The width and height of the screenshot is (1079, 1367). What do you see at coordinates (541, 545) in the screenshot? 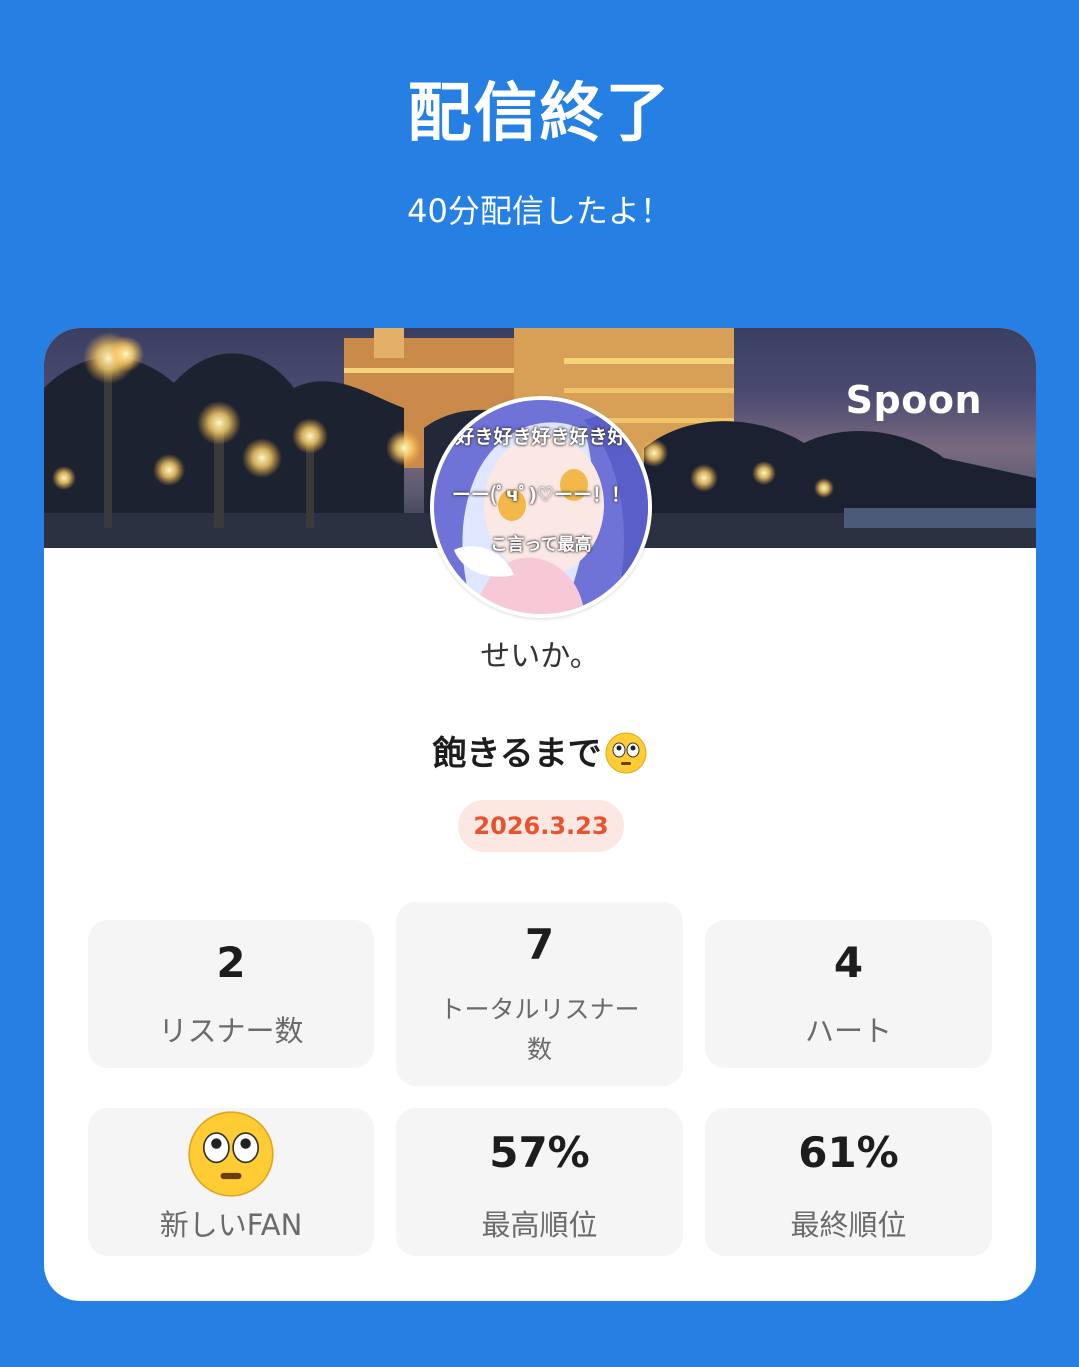
I see `avatar-text-line: こ言って最高` at bounding box center [541, 545].